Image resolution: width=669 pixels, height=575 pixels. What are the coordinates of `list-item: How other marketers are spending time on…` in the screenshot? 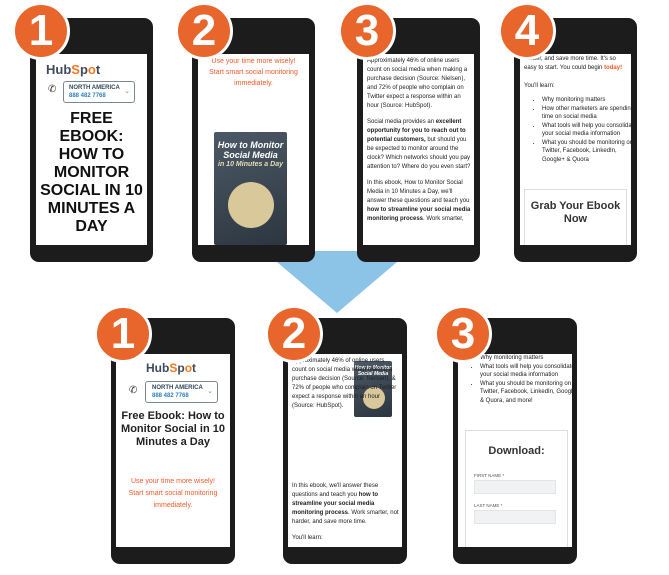 It's located at (586, 113).